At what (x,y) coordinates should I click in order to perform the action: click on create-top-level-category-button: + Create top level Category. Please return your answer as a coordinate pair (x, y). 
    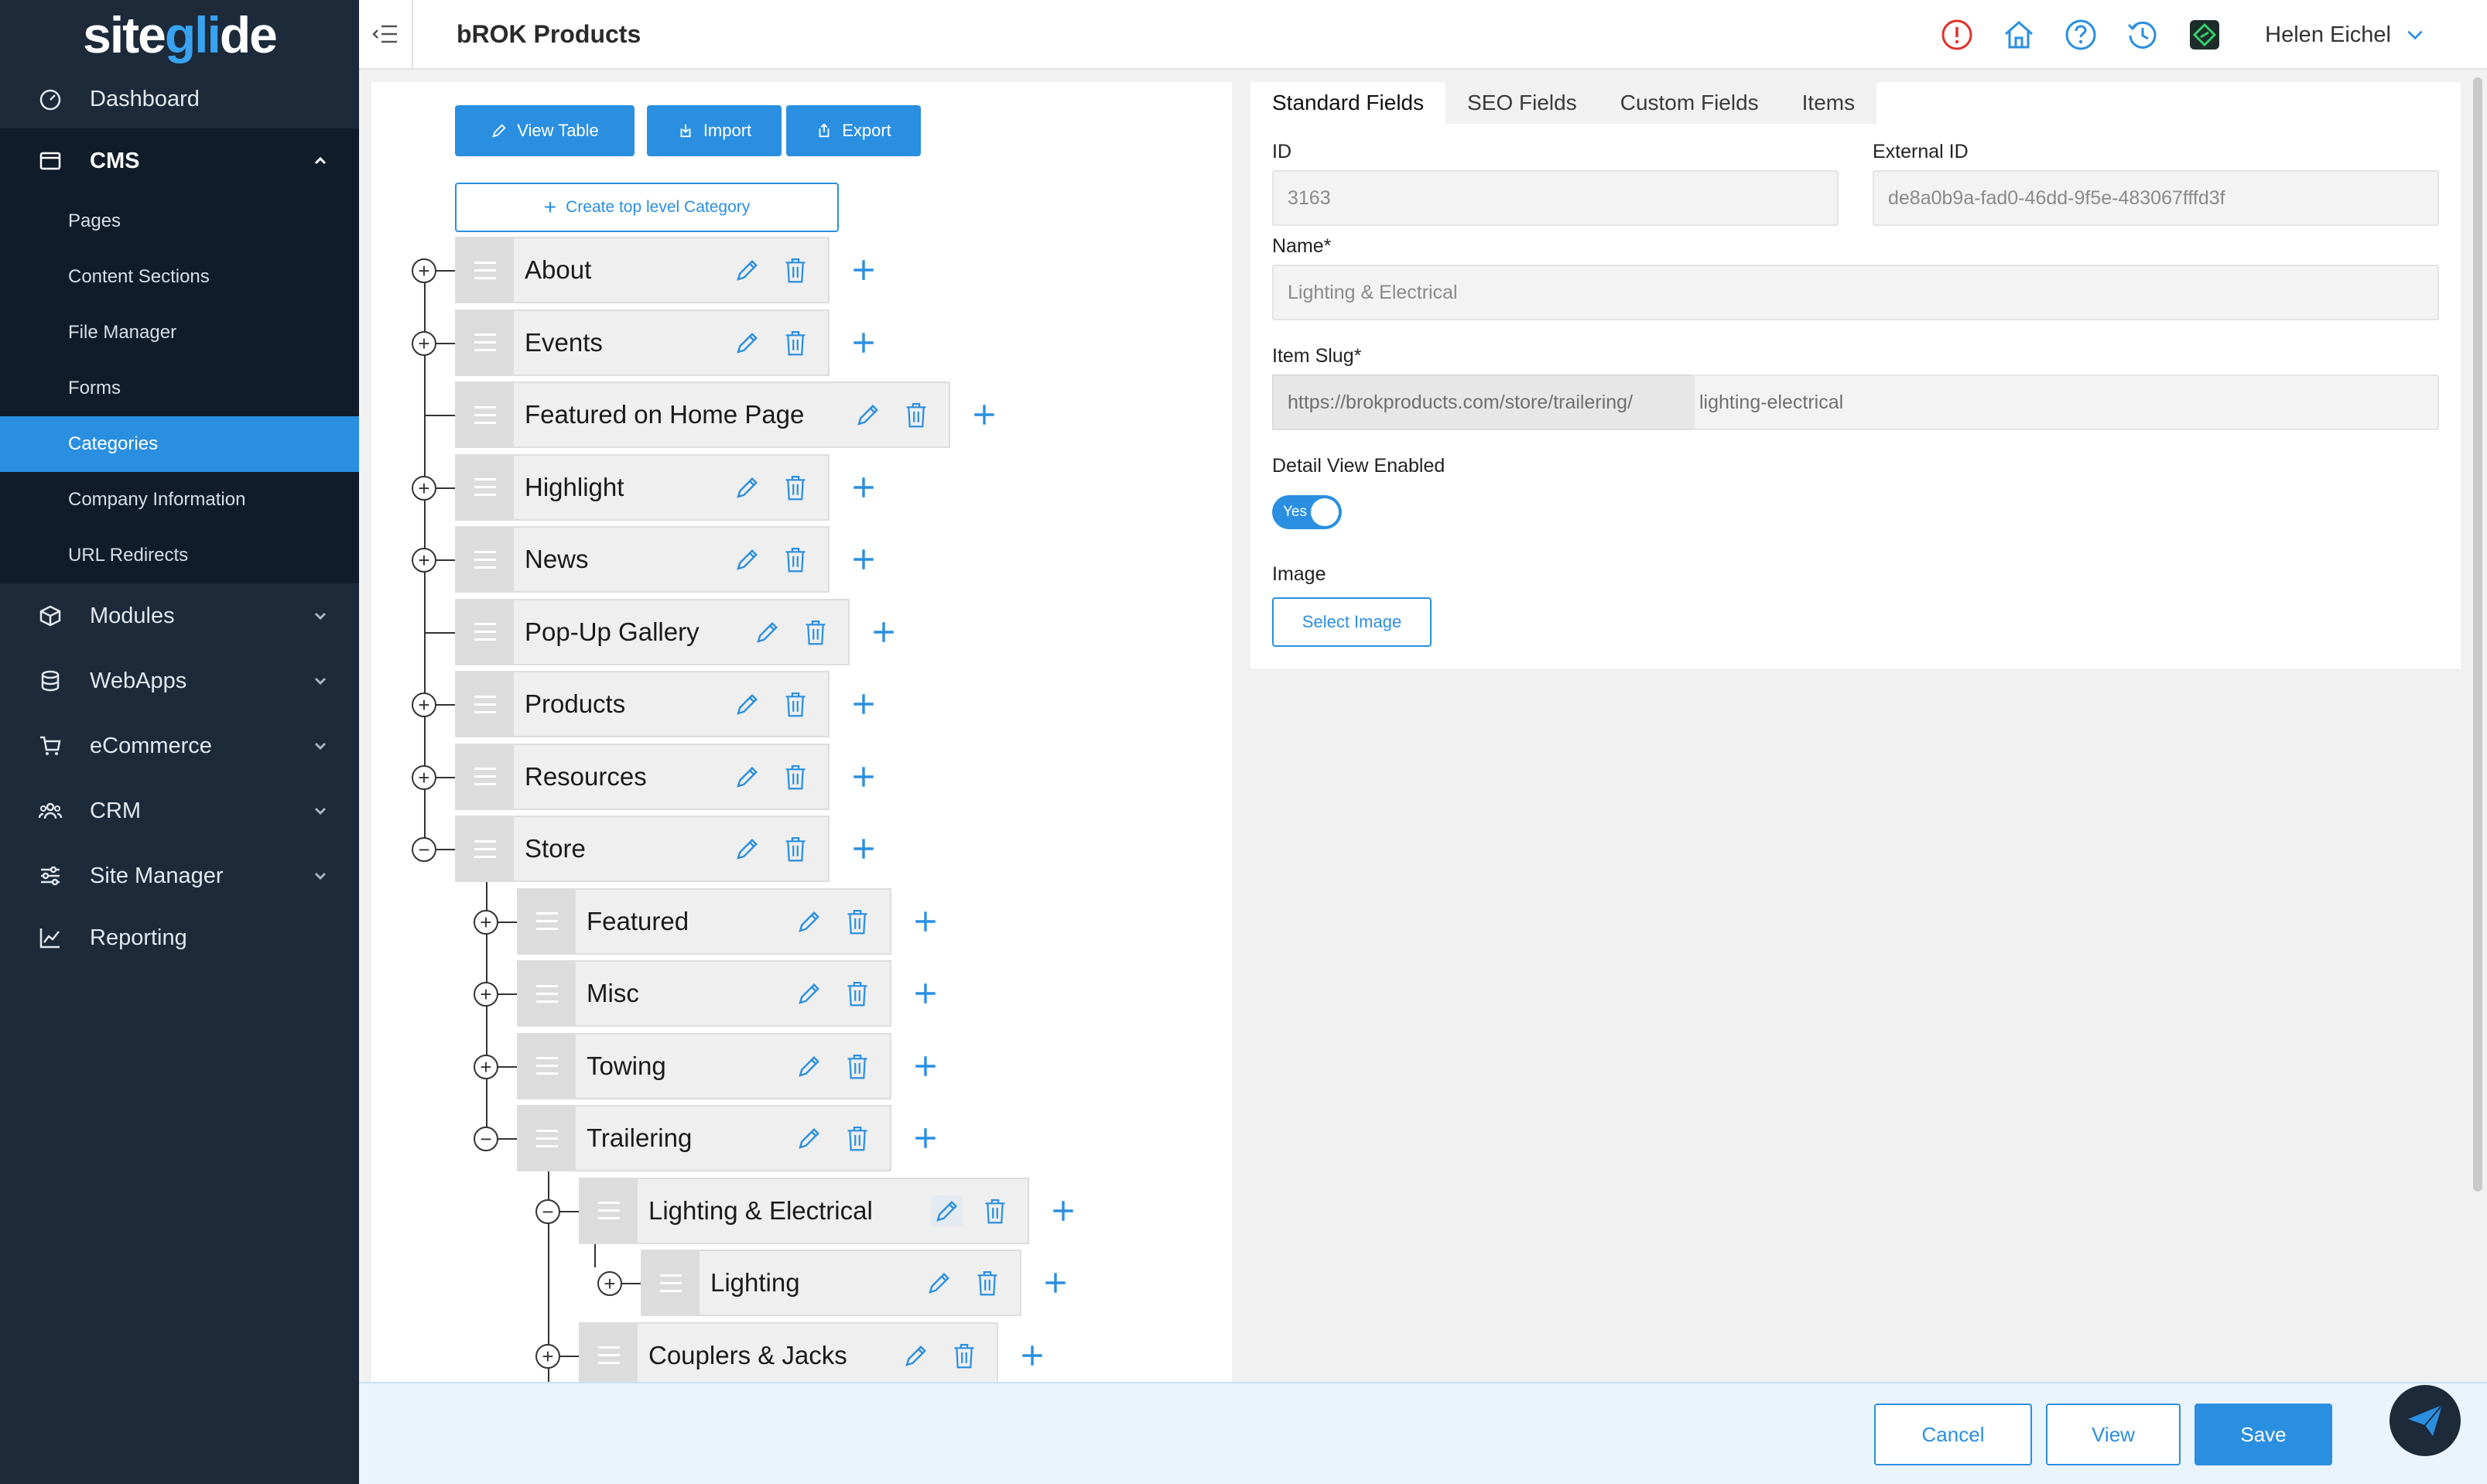
    Looking at the image, I should click on (647, 208).